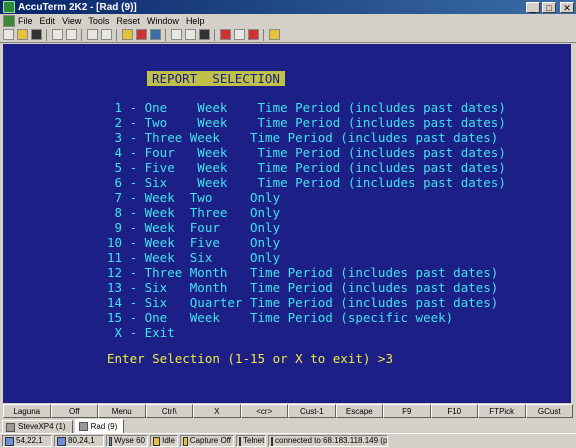 The height and width of the screenshot is (448, 576). I want to click on fkey-cr: <cr>, so click(264, 411).